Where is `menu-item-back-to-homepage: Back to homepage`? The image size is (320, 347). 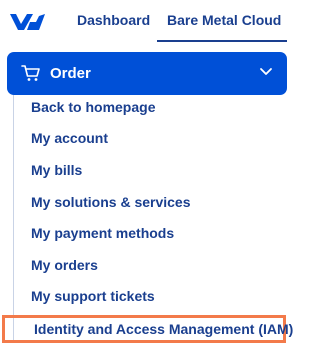 menu-item-back-to-homepage: Back to homepage is located at coordinates (149, 108).